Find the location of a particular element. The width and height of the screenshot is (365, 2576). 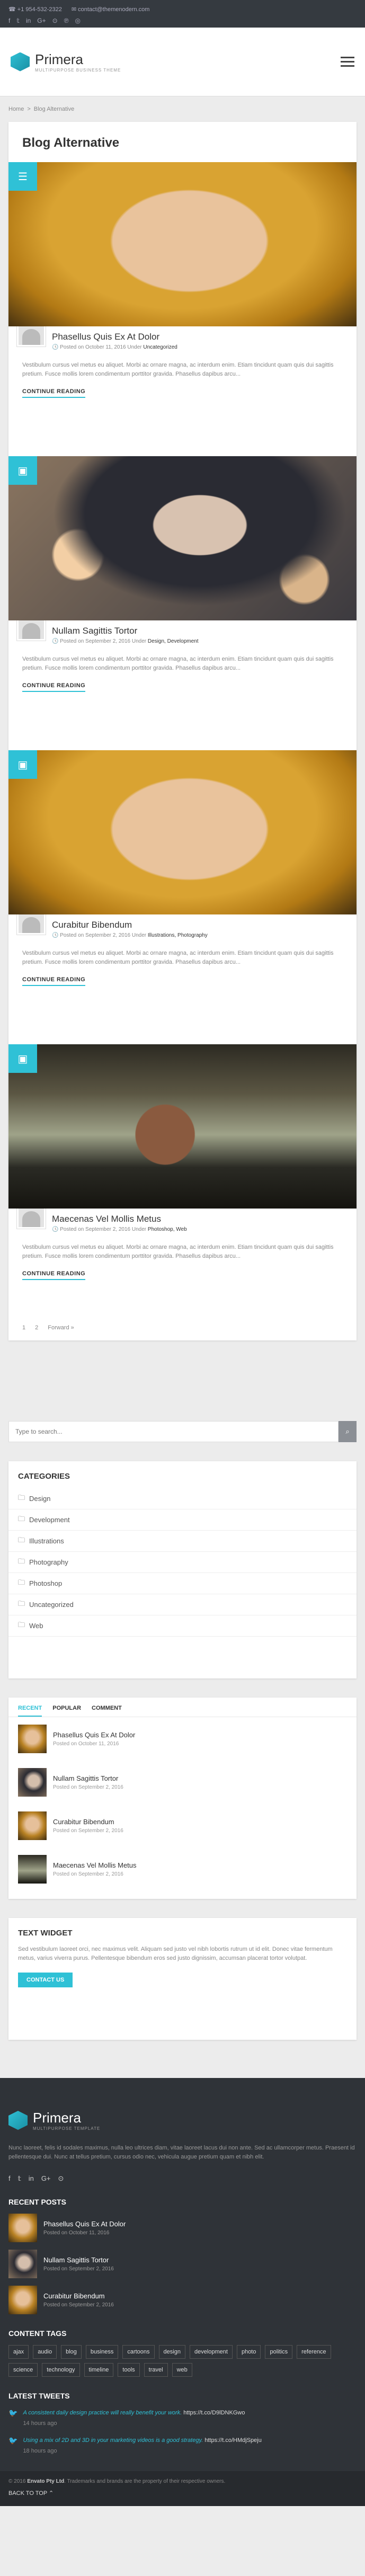

tag-link: blog is located at coordinates (71, 2352).